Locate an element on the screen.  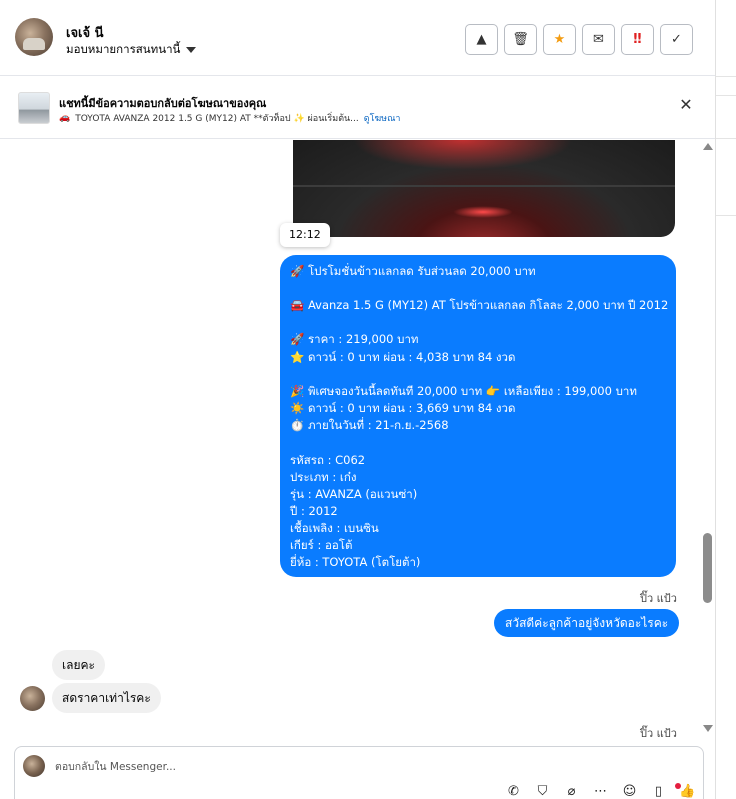
attachment-icon: ⌀ is located at coordinates (571, 792).